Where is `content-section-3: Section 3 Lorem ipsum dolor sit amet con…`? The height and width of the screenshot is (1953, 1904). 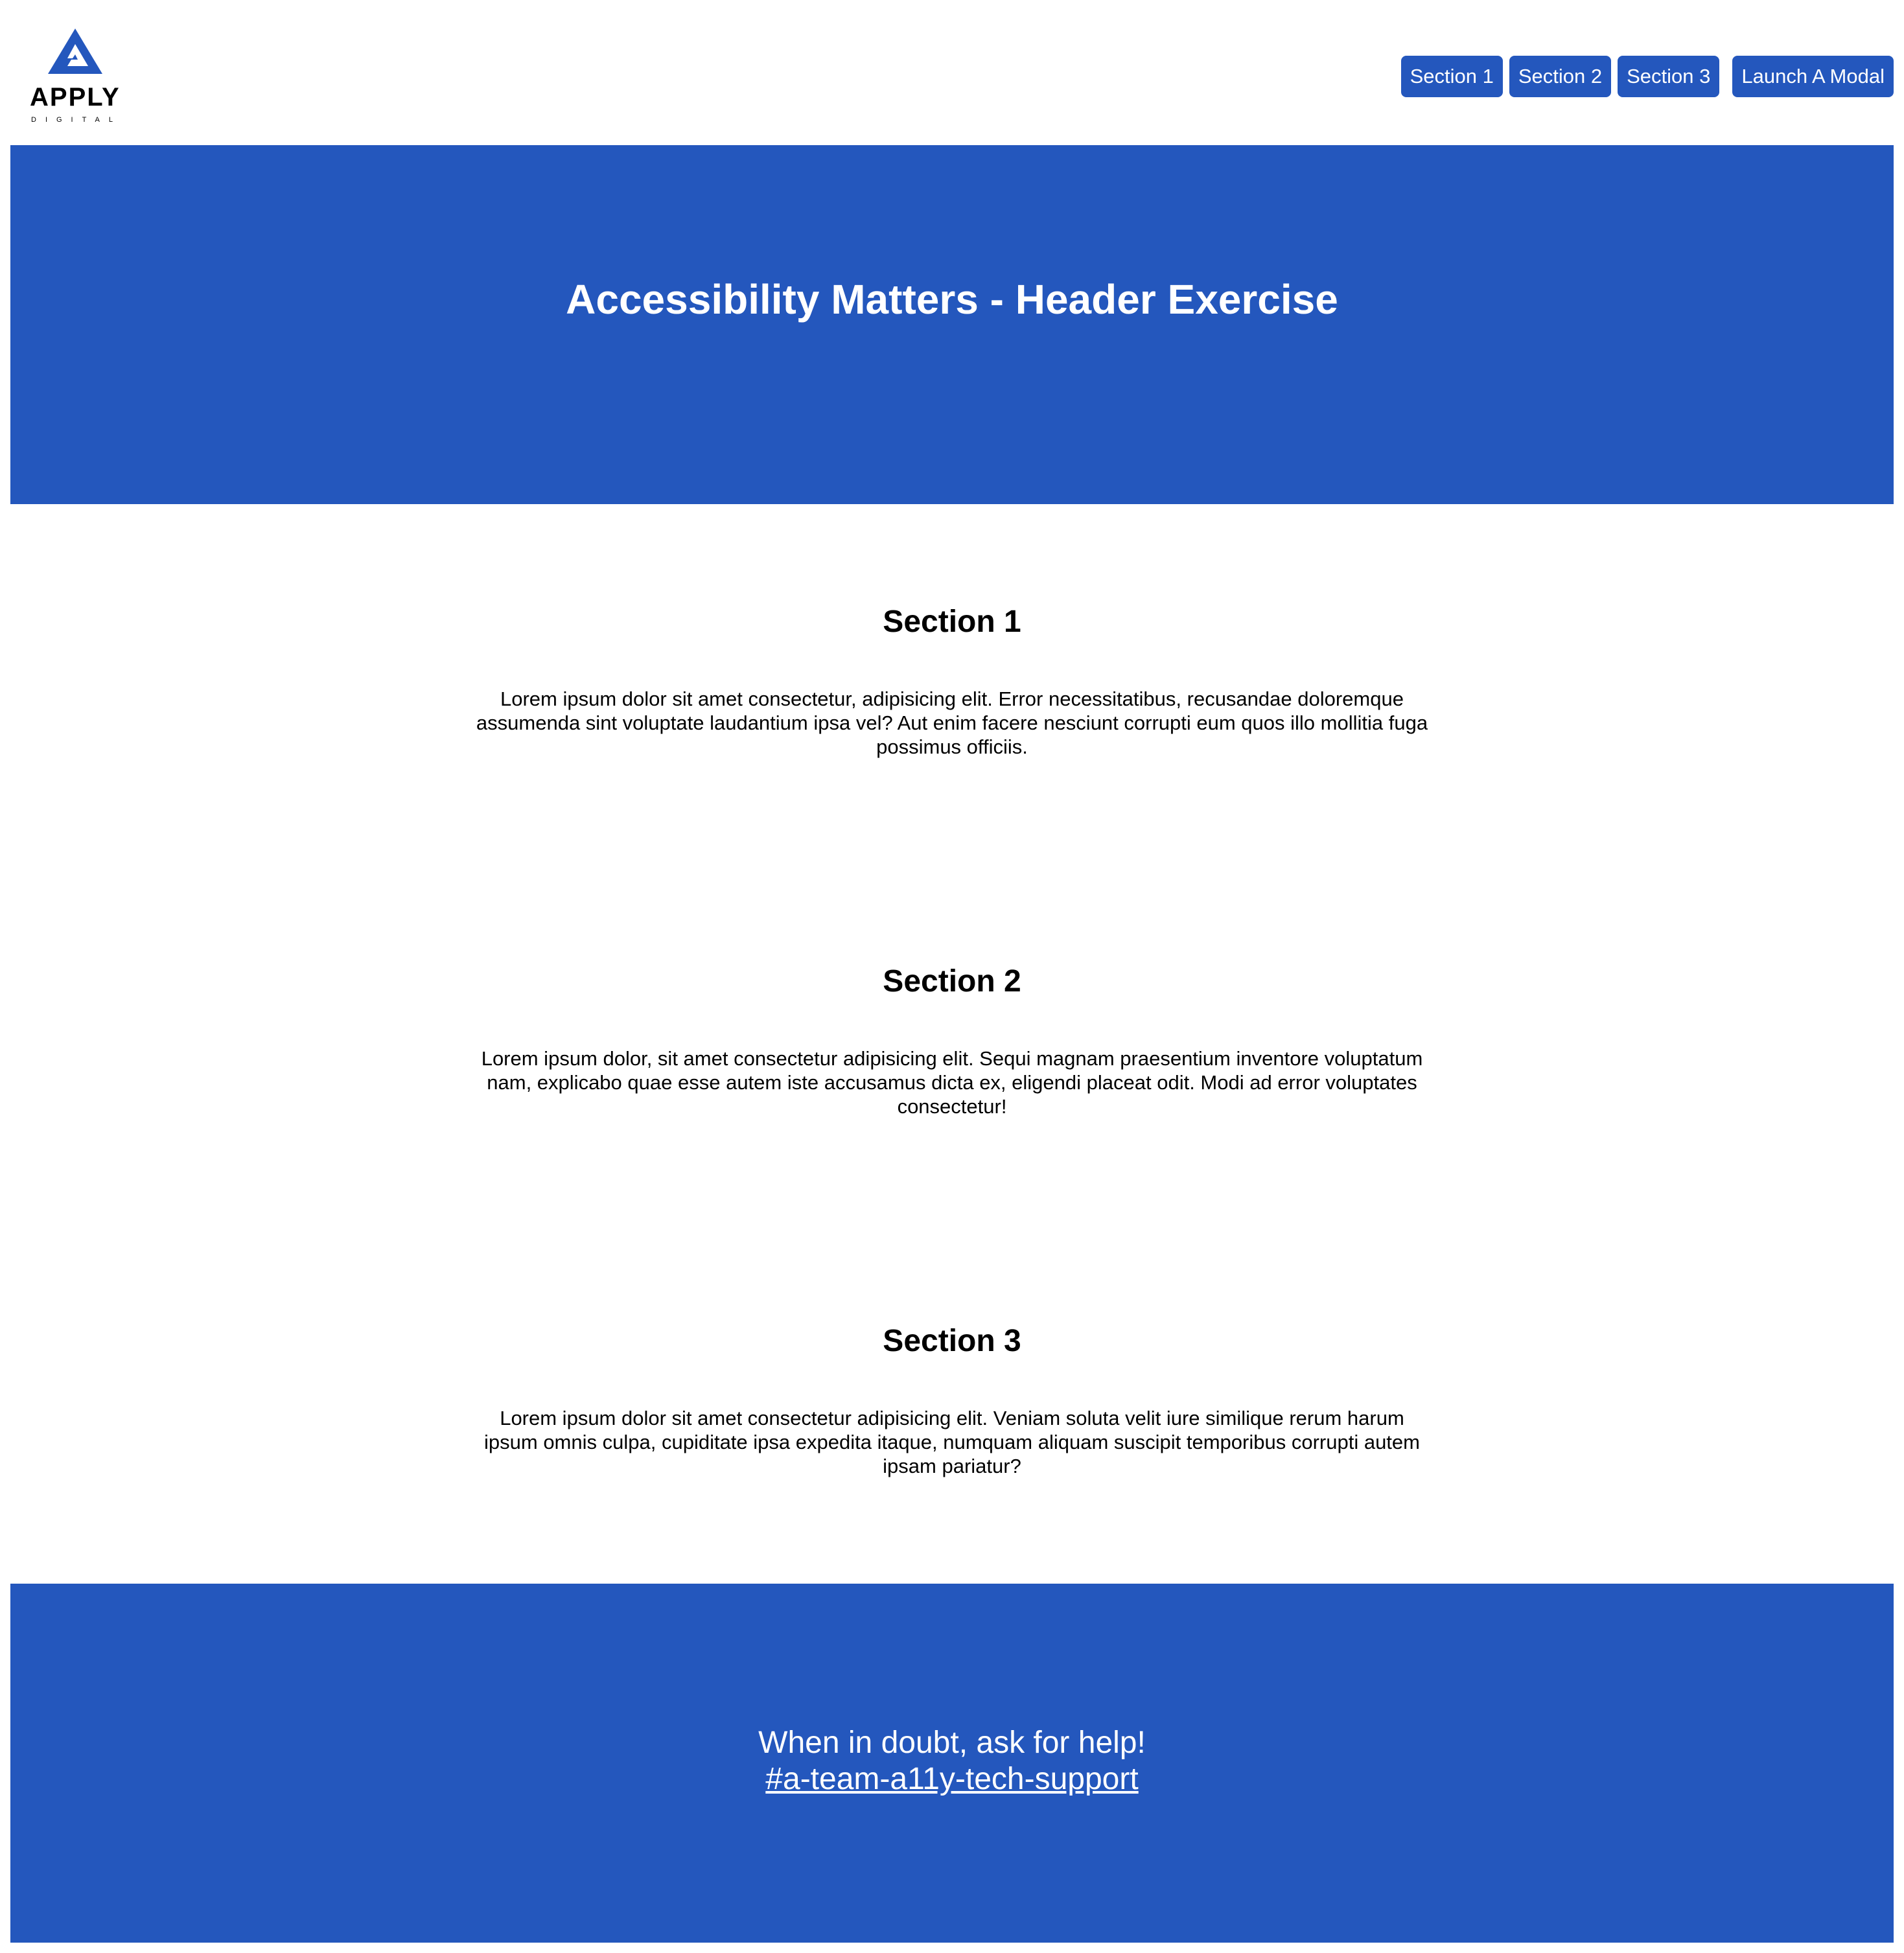
content-section-3: Section 3 Lorem ipsum dolor sit amet con… is located at coordinates (952, 1419).